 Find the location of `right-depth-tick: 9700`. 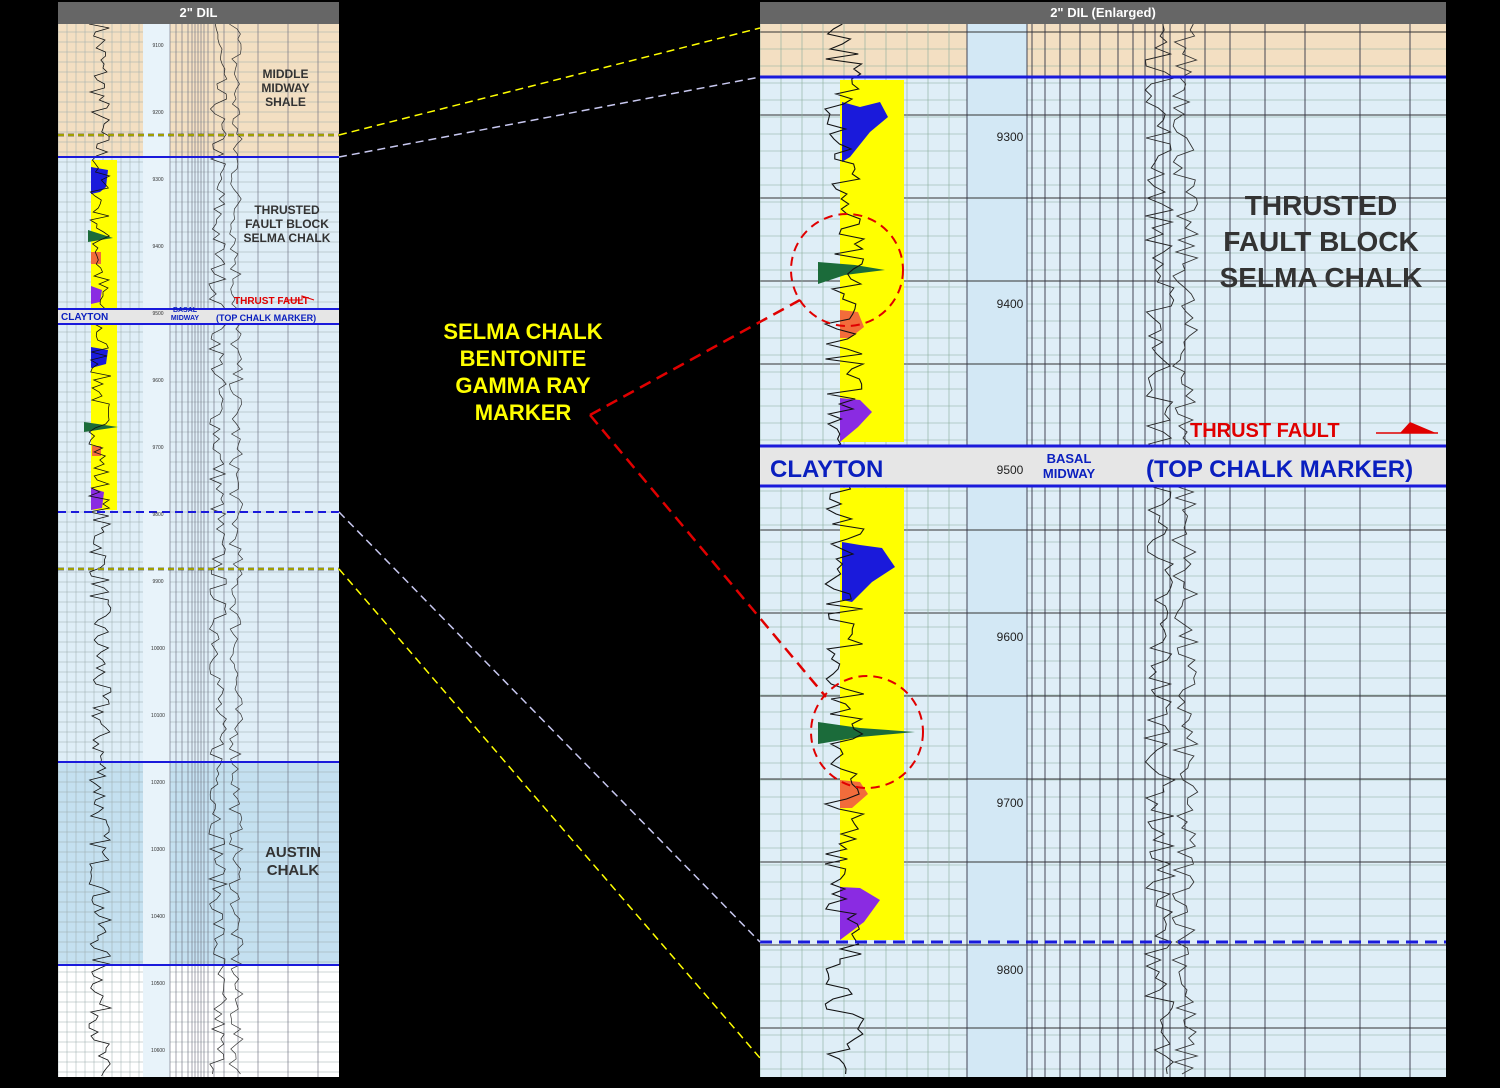

right-depth-tick: 9700 is located at coordinates (1010, 803).